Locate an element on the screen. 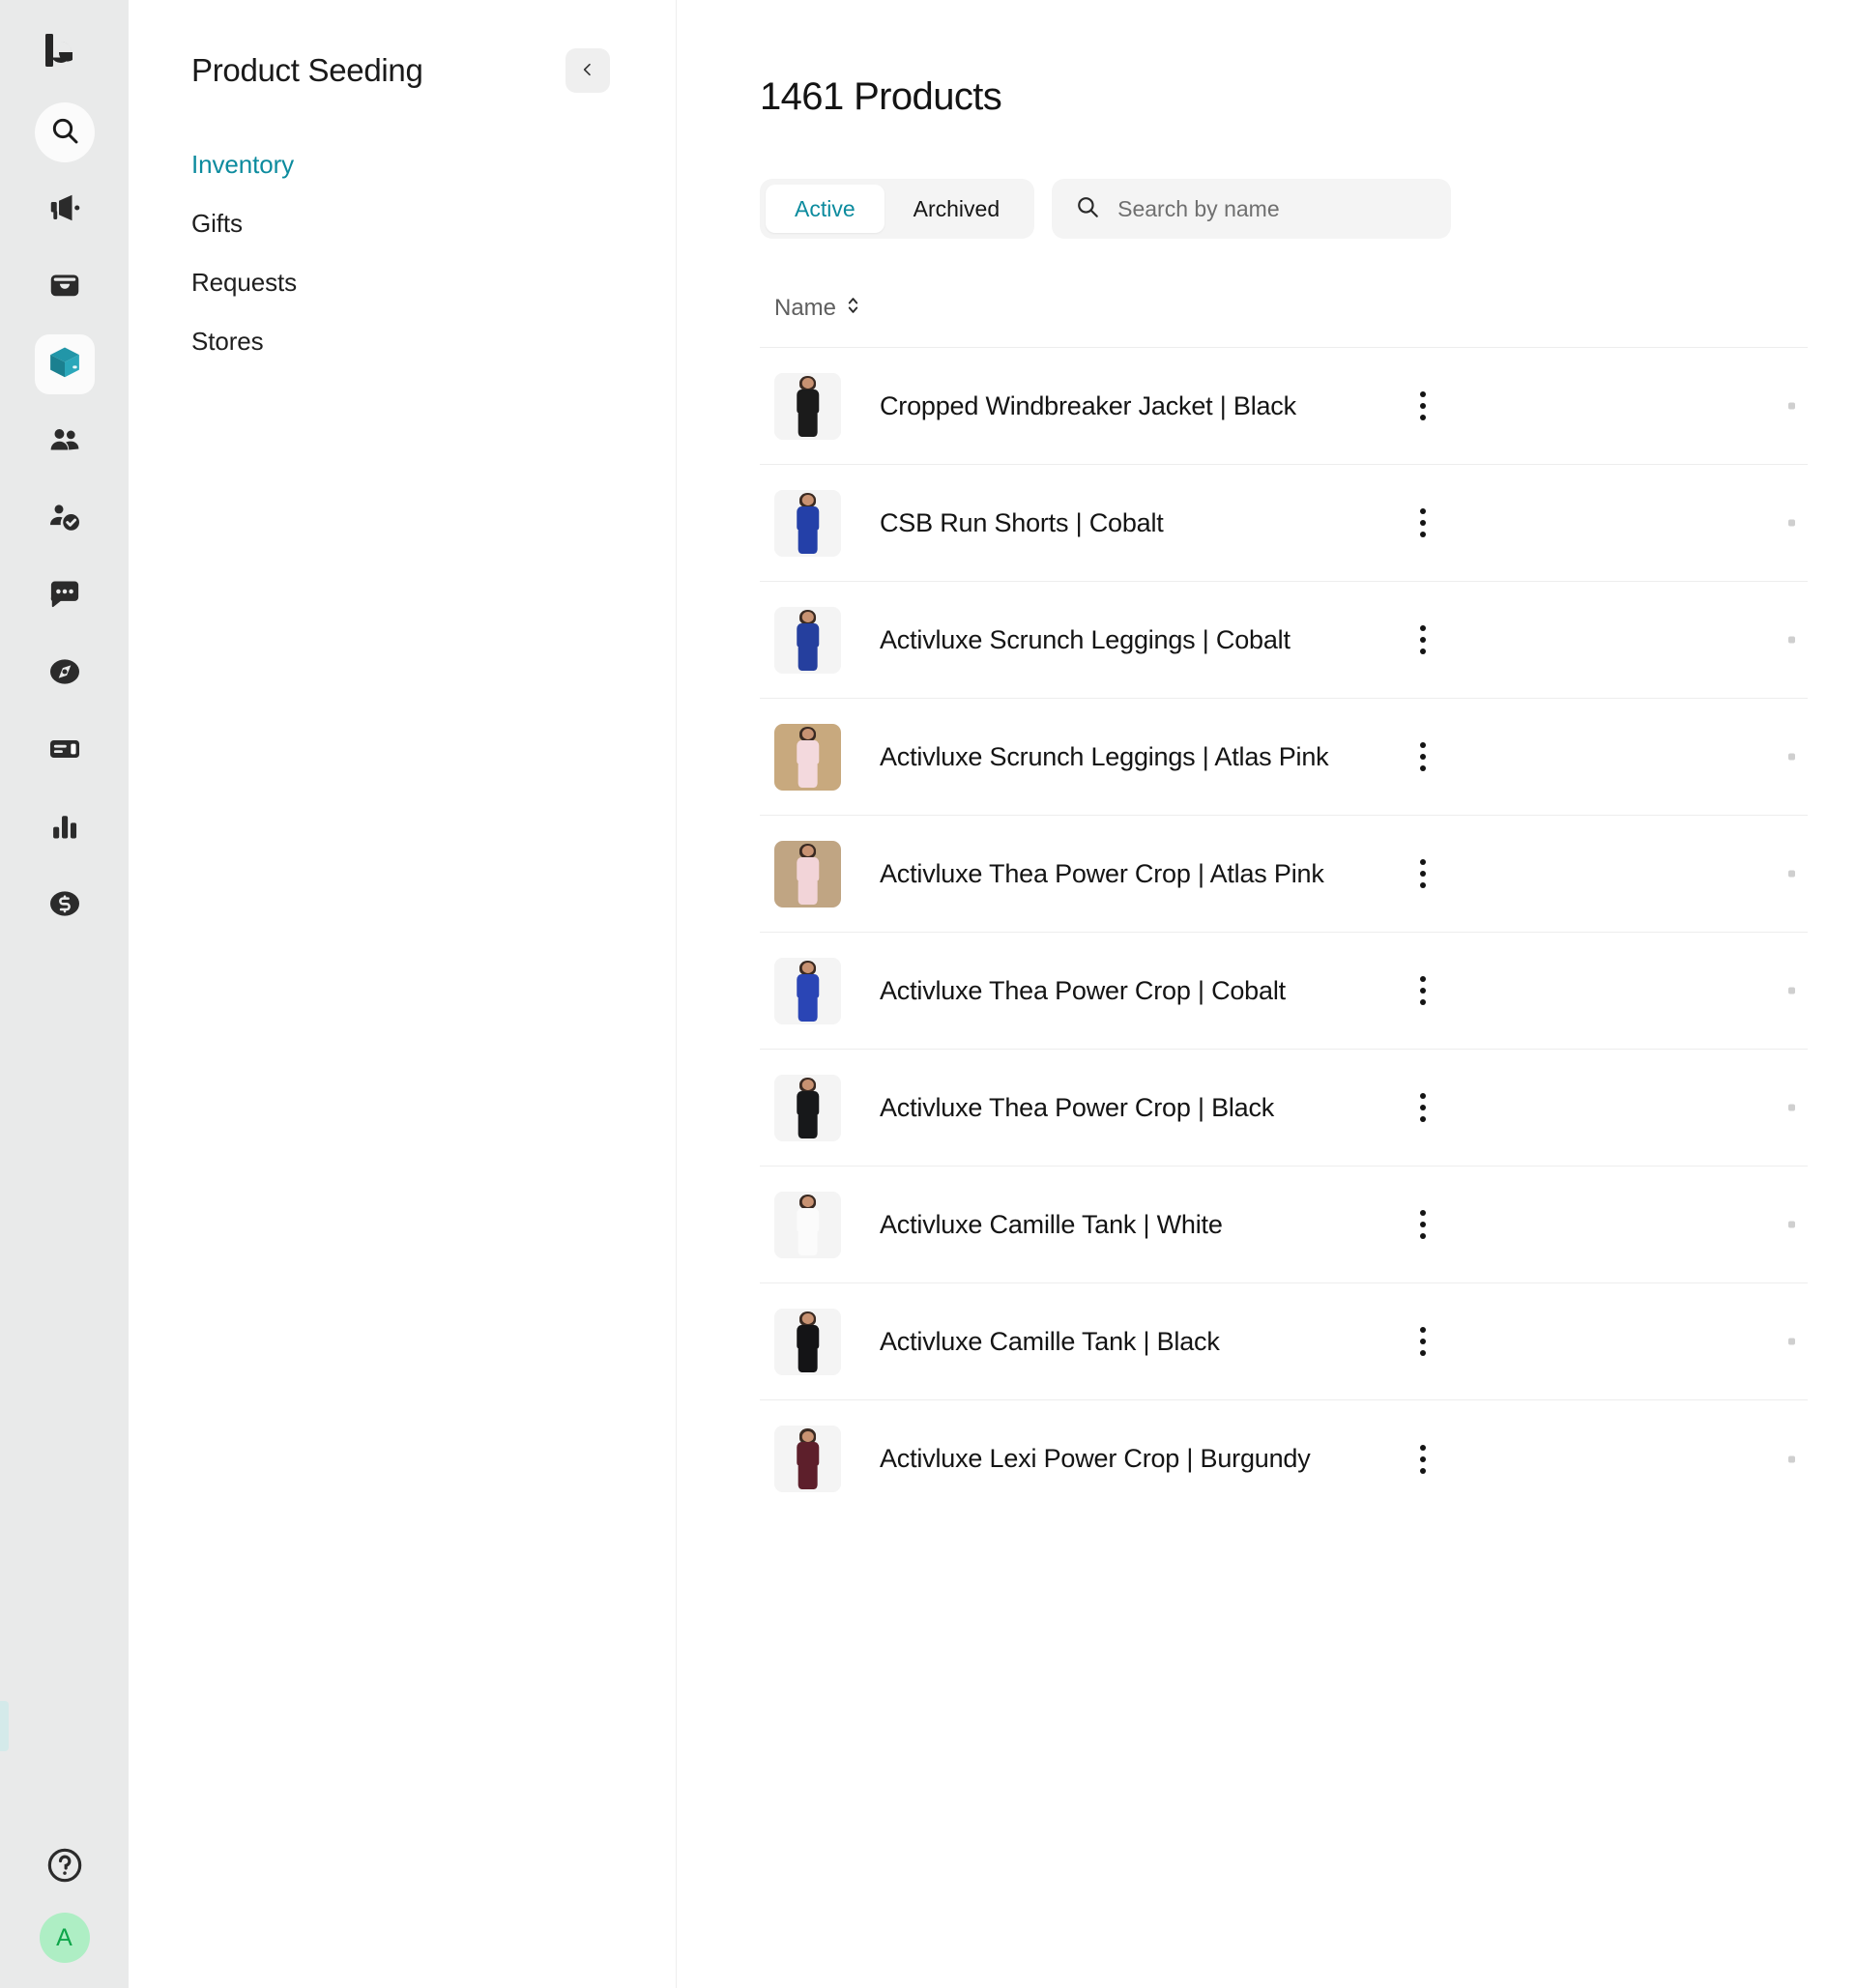 This screenshot has height=1988, width=1856. sidebar-item-reports is located at coordinates (65, 828).